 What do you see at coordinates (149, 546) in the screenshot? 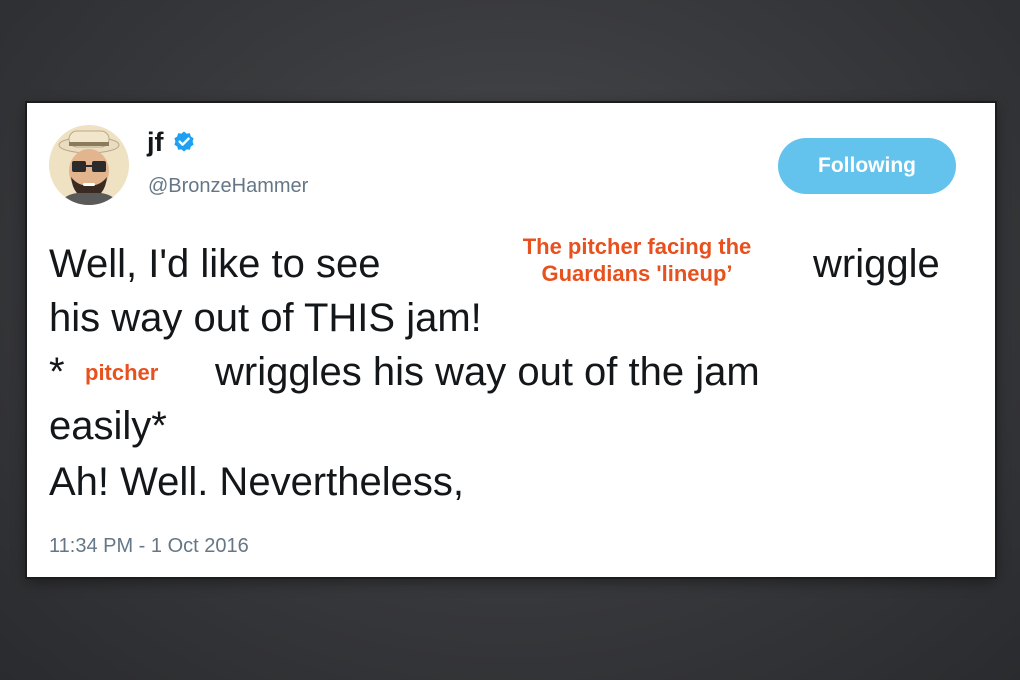
I see `tweet-timestamp: 11:34 PM - 1 Oct 2016` at bounding box center [149, 546].